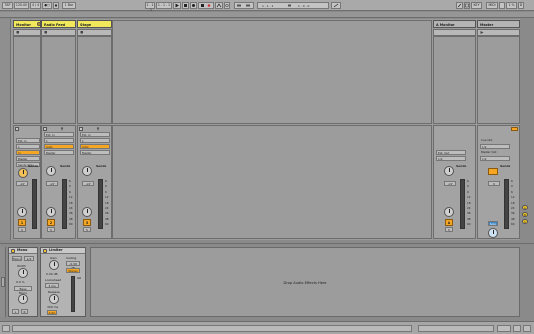 This screenshot has height=334, width=534. What do you see at coordinates (476, 5) in the screenshot?
I see `key-map-button: KEY` at bounding box center [476, 5].